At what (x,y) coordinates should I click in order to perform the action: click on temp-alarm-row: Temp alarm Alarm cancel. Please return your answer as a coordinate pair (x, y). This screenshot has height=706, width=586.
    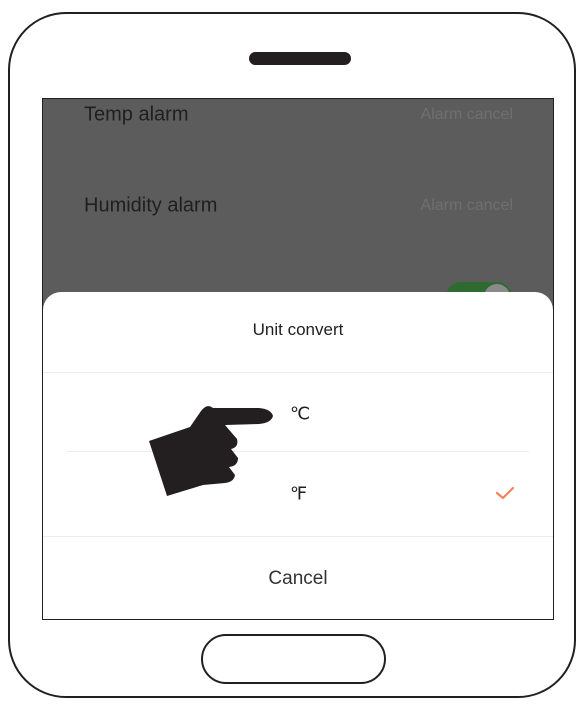
    Looking at the image, I should click on (298, 117).